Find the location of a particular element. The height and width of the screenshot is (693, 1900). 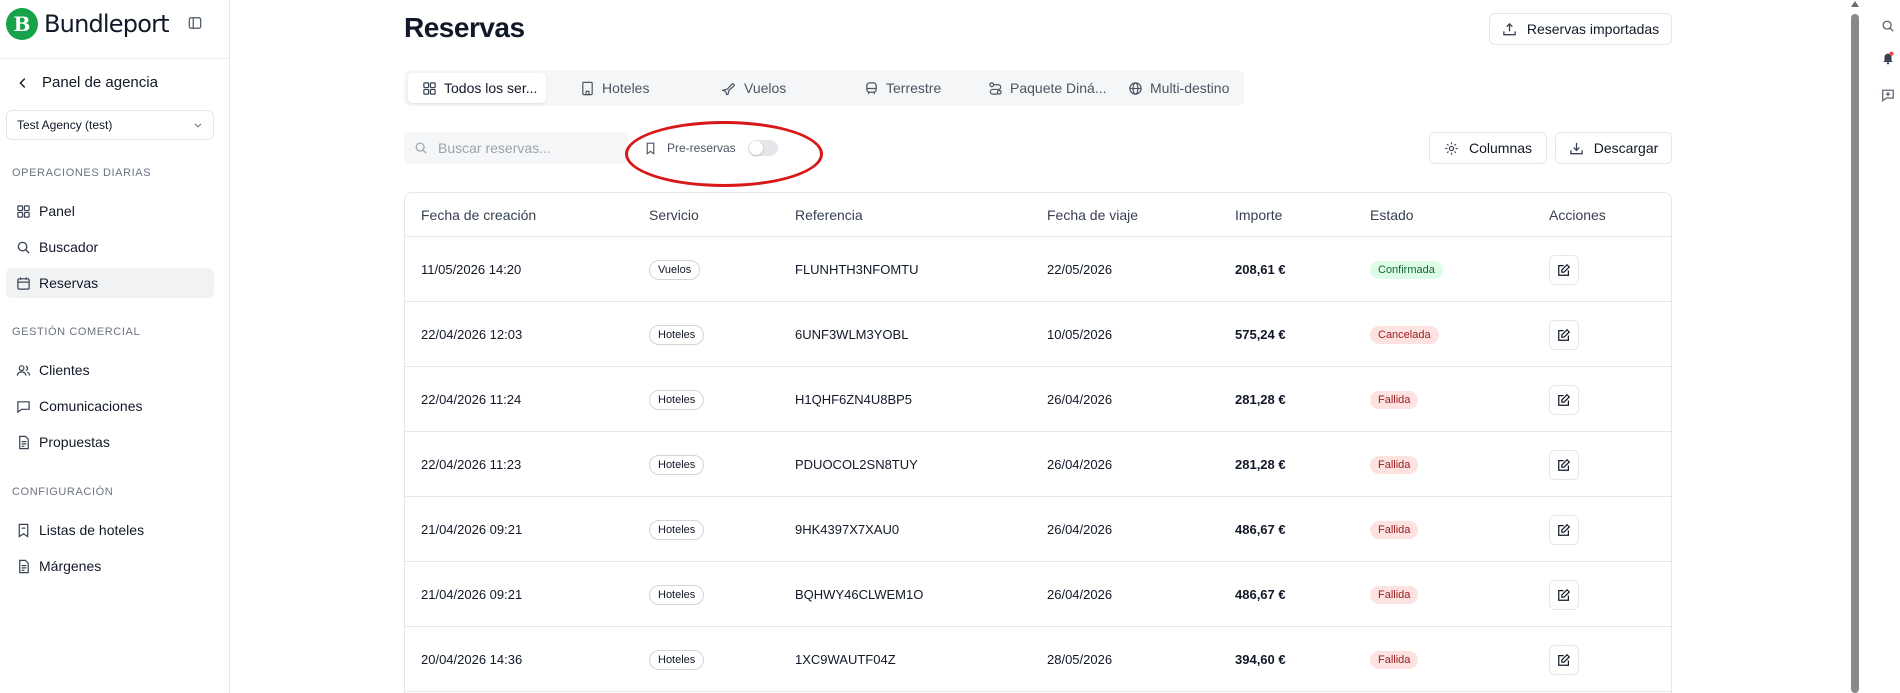

sidebar-item-label: Propuestas is located at coordinates (74, 442).